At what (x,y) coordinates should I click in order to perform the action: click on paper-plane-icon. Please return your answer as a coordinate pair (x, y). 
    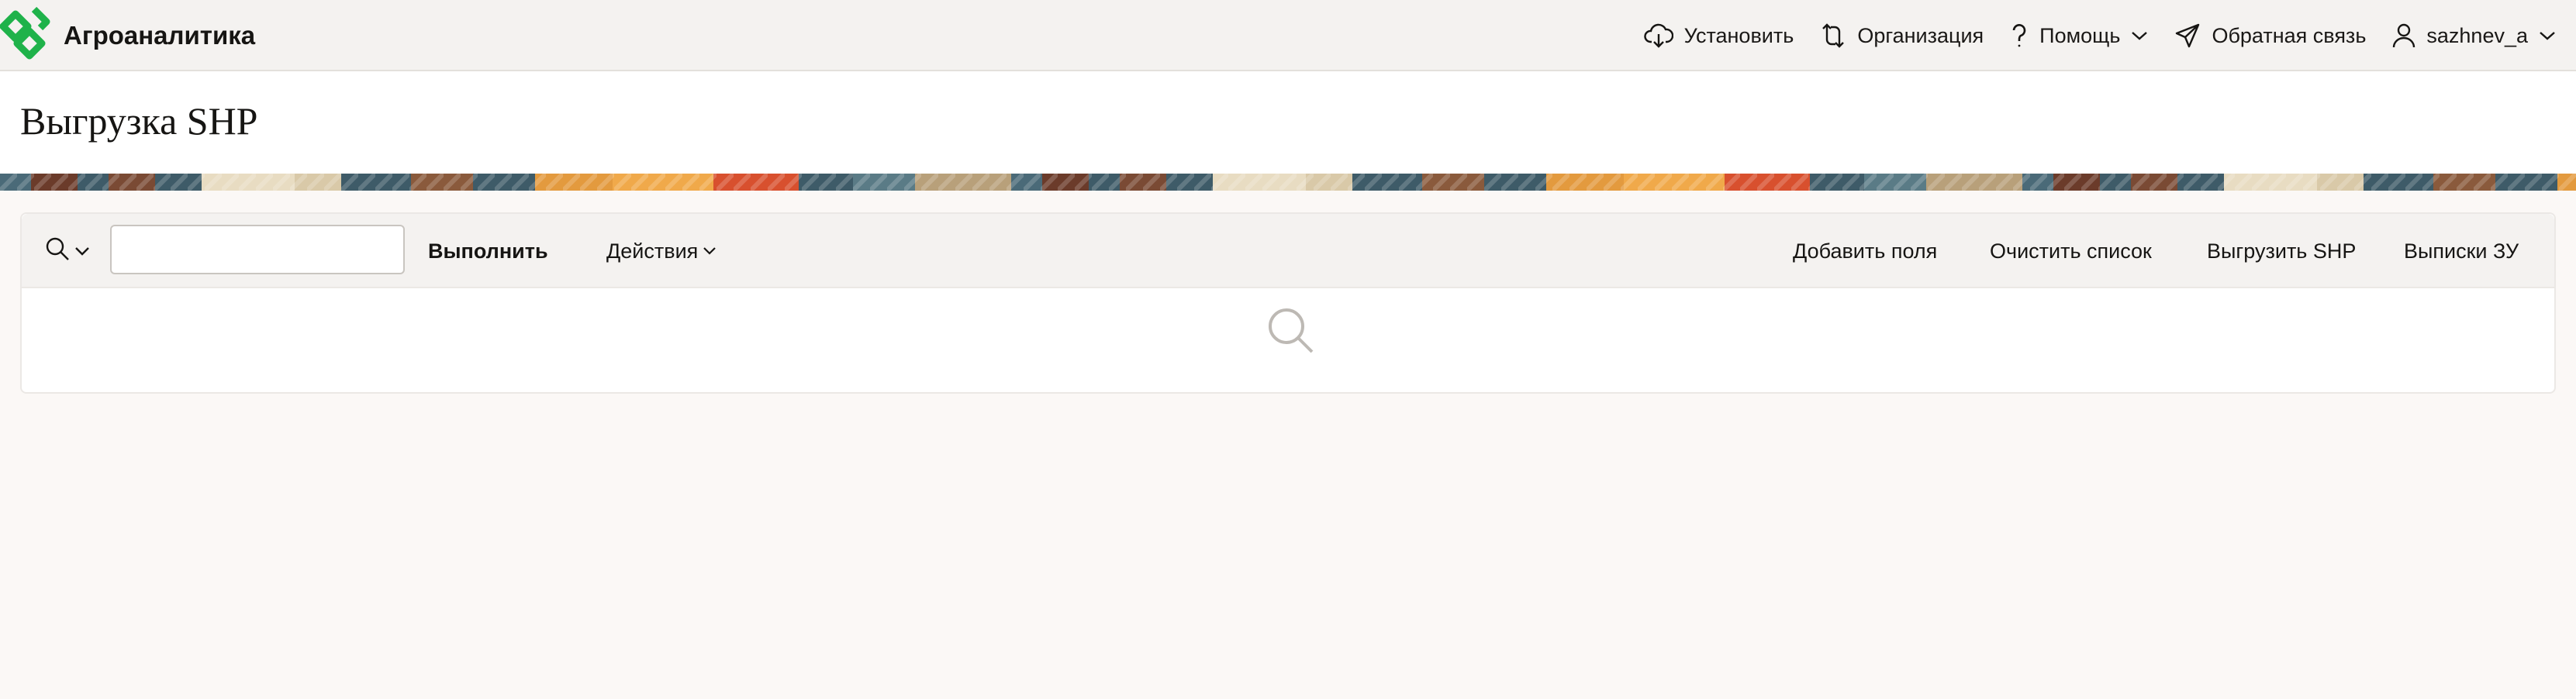
    Looking at the image, I should click on (2187, 35).